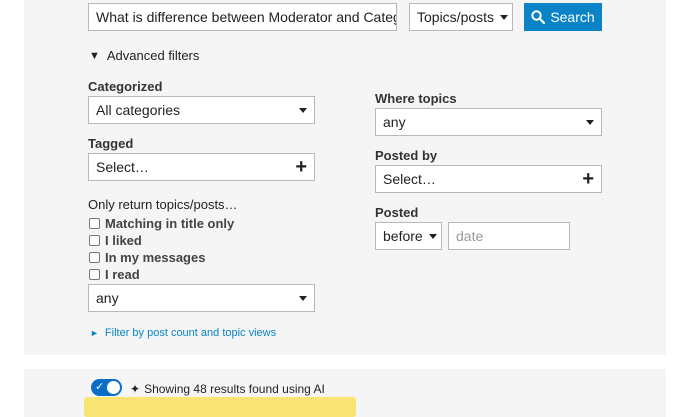  What do you see at coordinates (190, 333) in the screenshot?
I see `filter-link-label: Filter by post count and topic views` at bounding box center [190, 333].